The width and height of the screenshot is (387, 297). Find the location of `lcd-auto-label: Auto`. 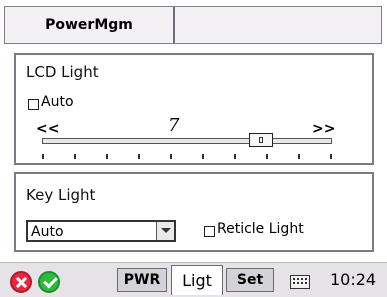

lcd-auto-label: Auto is located at coordinates (57, 102).